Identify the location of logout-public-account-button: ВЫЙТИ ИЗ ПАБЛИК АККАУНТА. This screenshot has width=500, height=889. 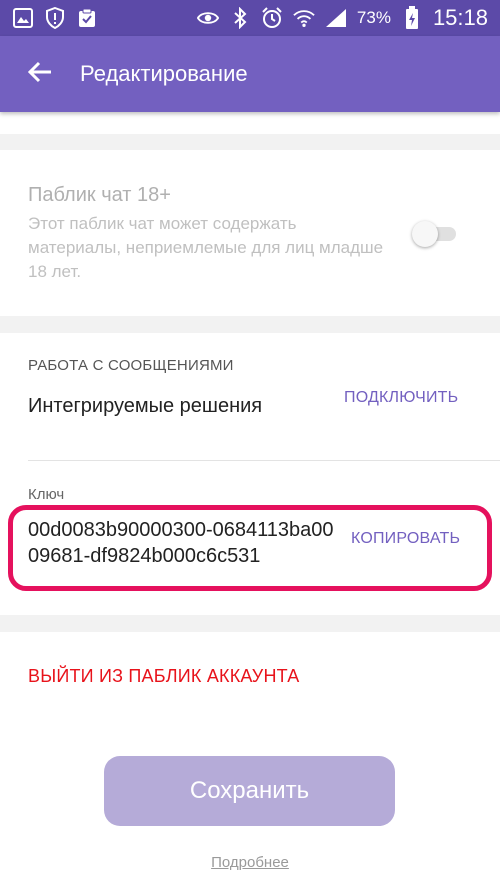
(163, 676).